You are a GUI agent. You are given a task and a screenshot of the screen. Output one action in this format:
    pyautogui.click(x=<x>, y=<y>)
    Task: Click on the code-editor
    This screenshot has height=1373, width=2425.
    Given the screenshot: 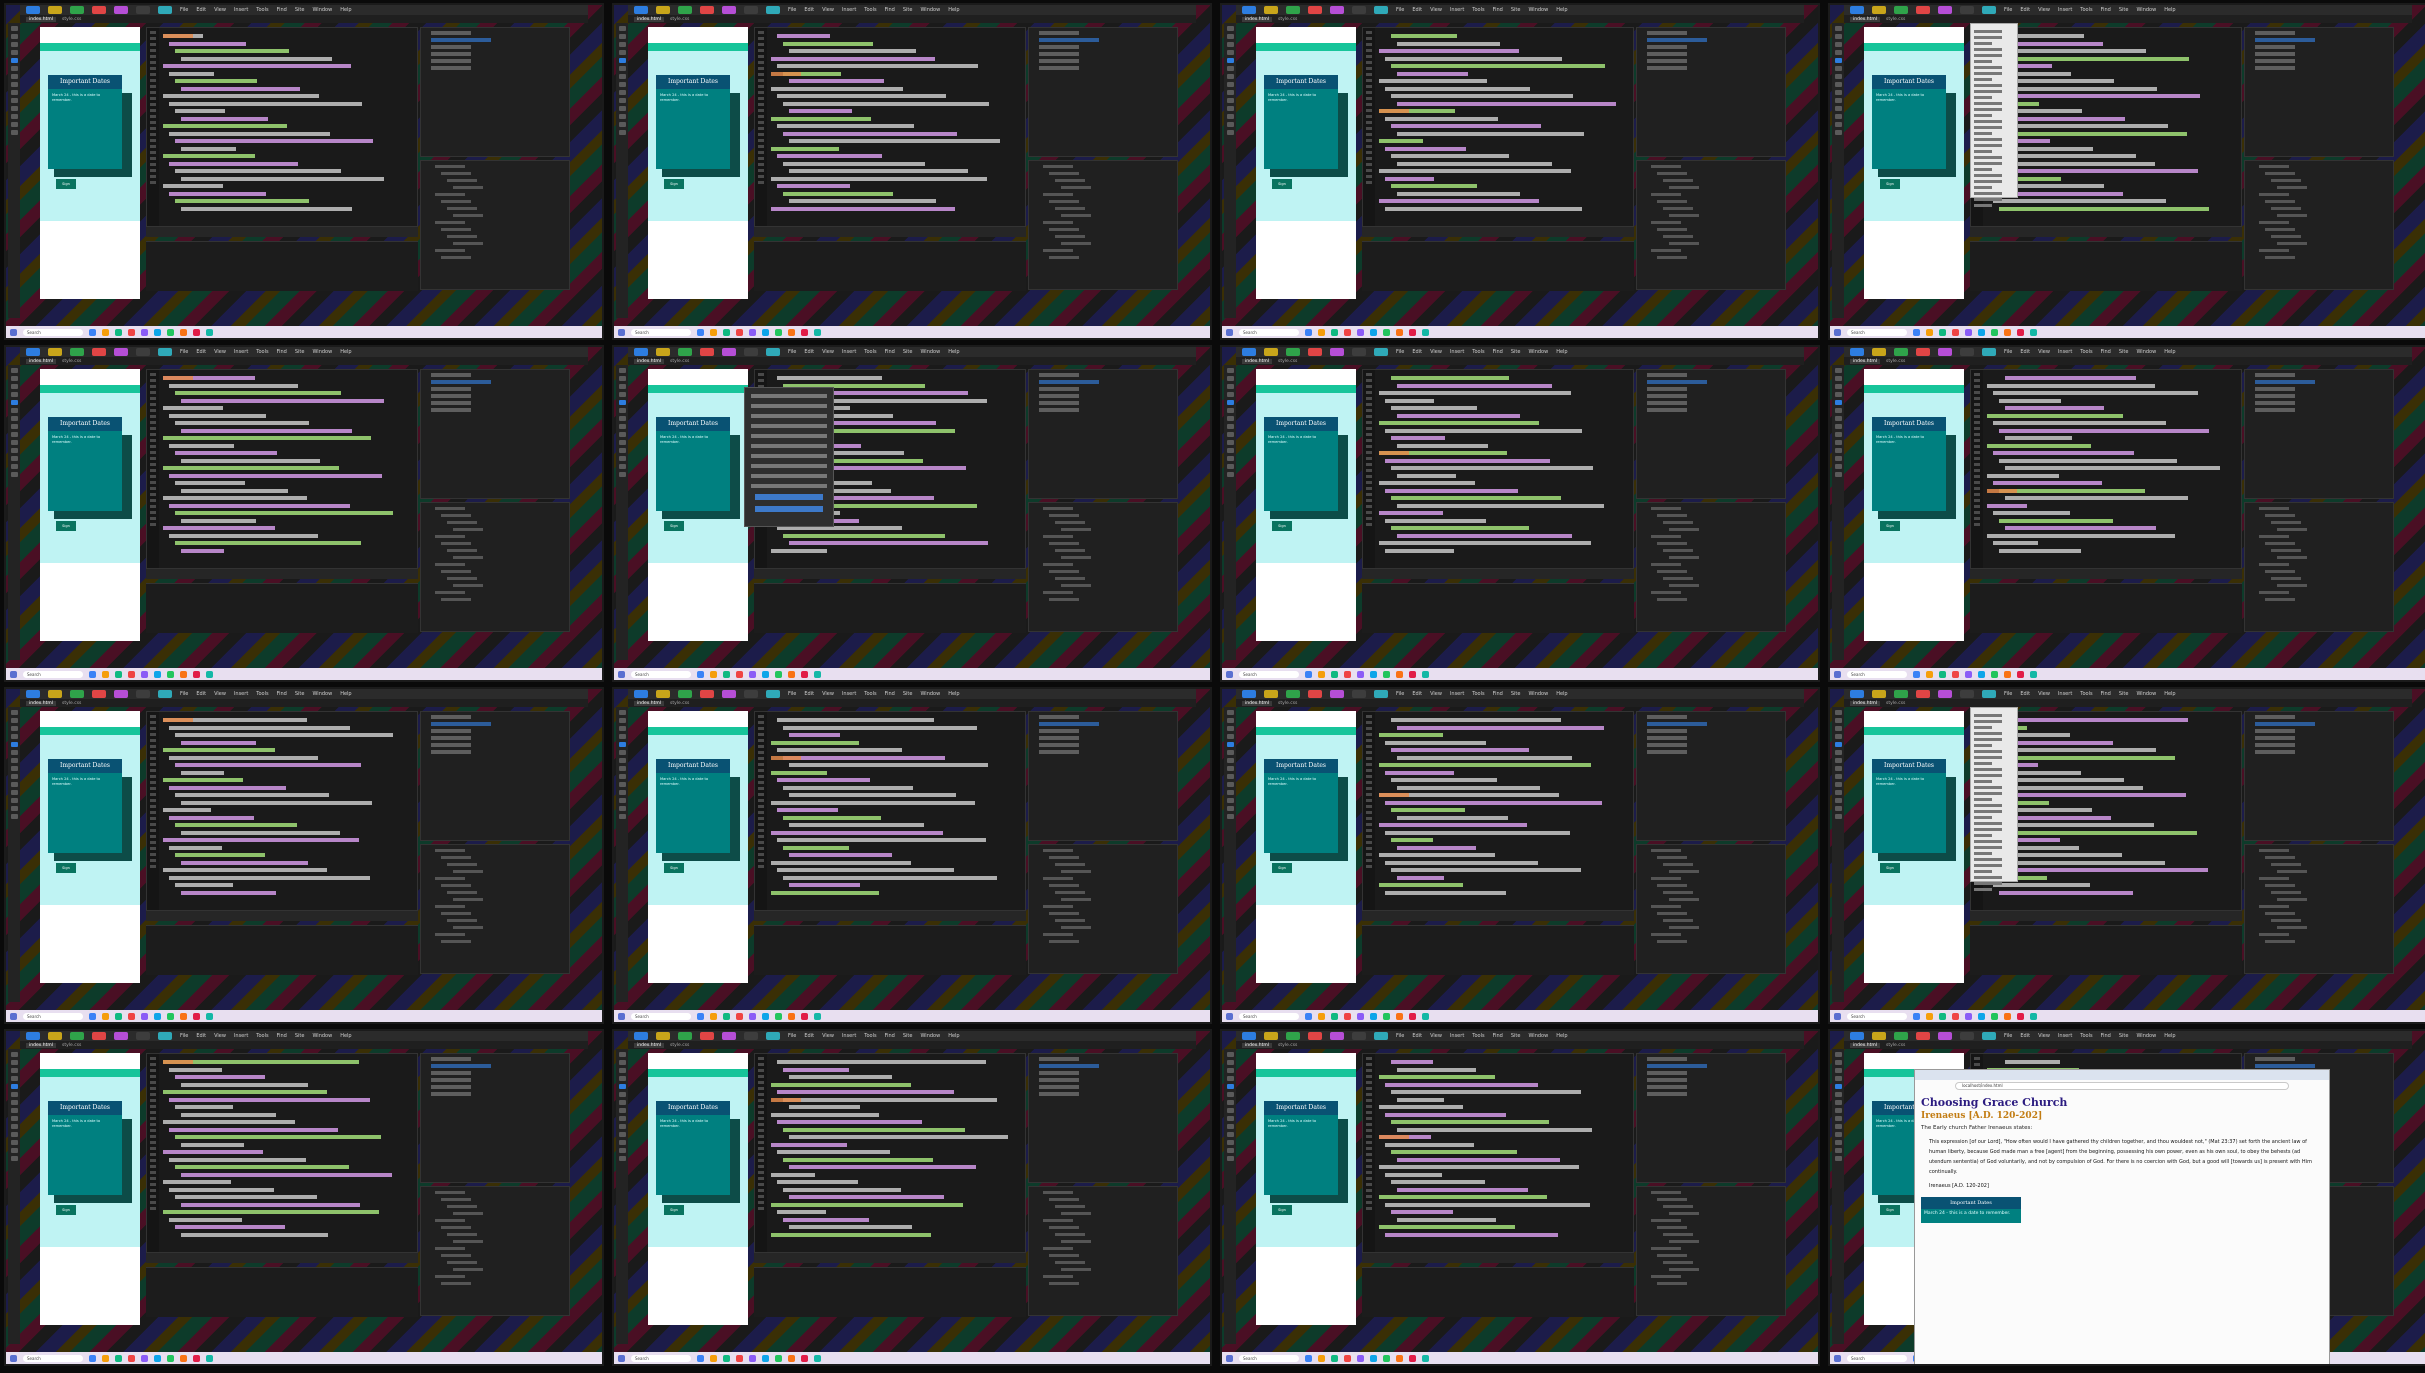 What is the action you would take?
    pyautogui.click(x=282, y=1153)
    